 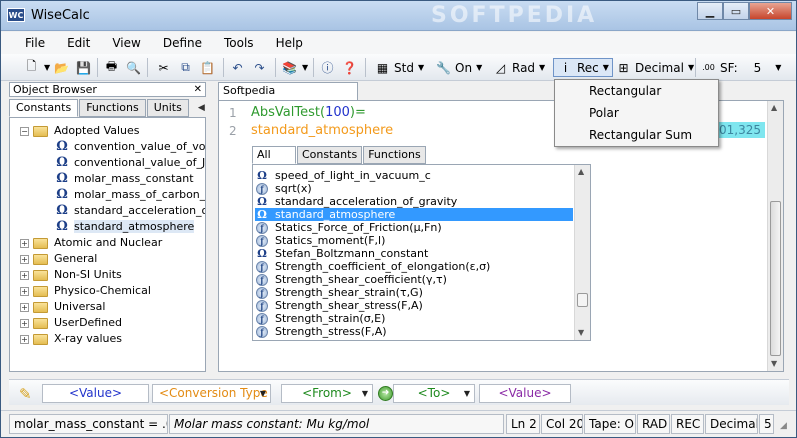 What do you see at coordinates (61, 67) in the screenshot?
I see `open-button: 📂` at bounding box center [61, 67].